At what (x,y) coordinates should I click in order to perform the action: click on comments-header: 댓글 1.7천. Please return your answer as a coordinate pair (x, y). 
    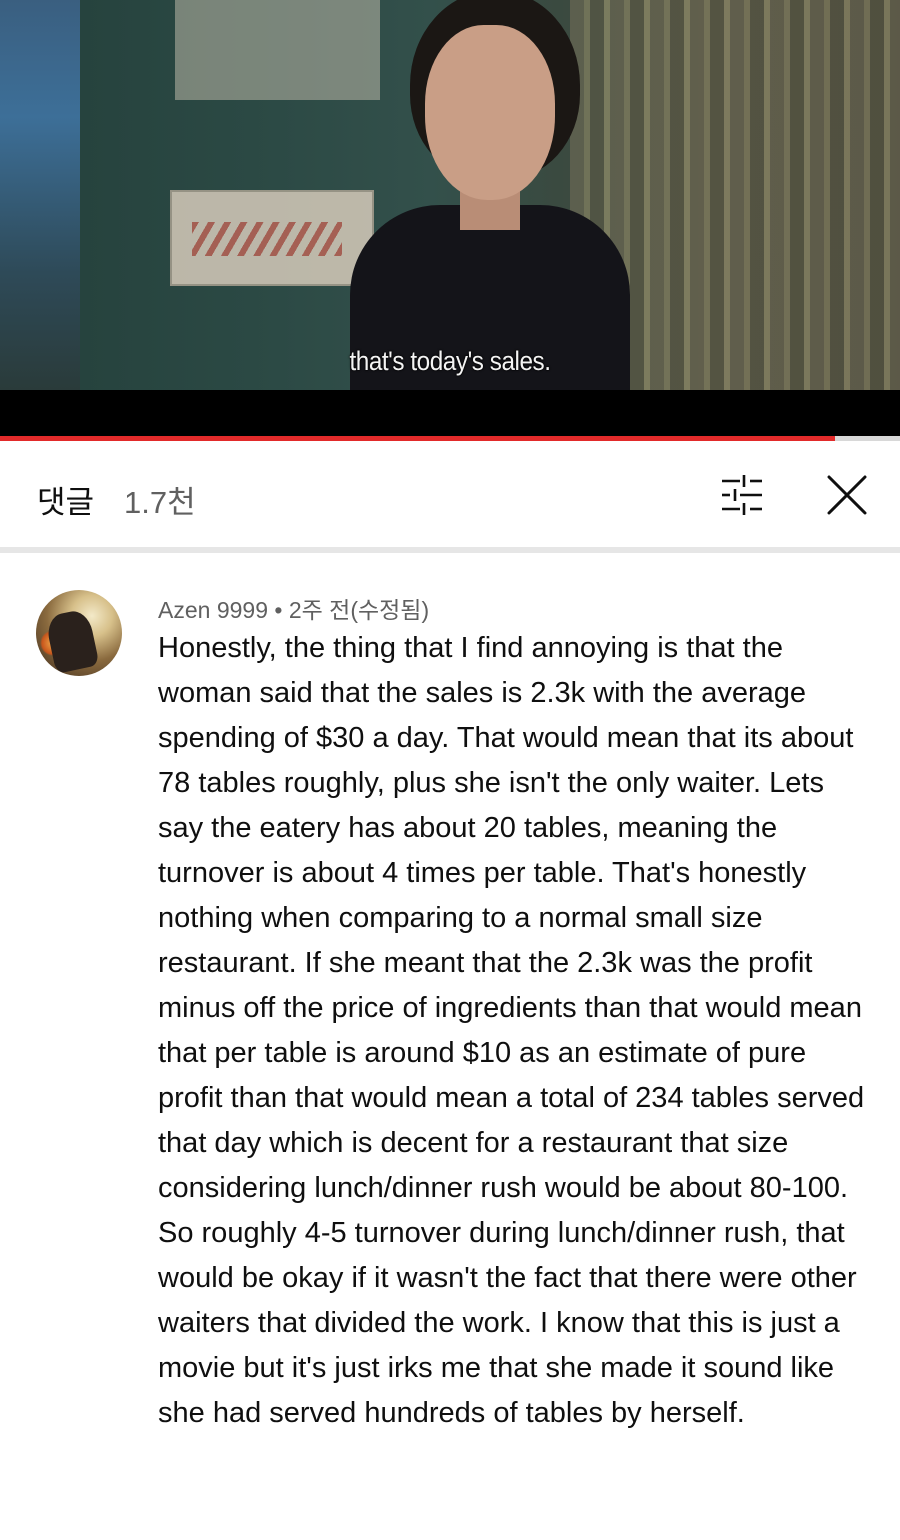
    Looking at the image, I should click on (450, 494).